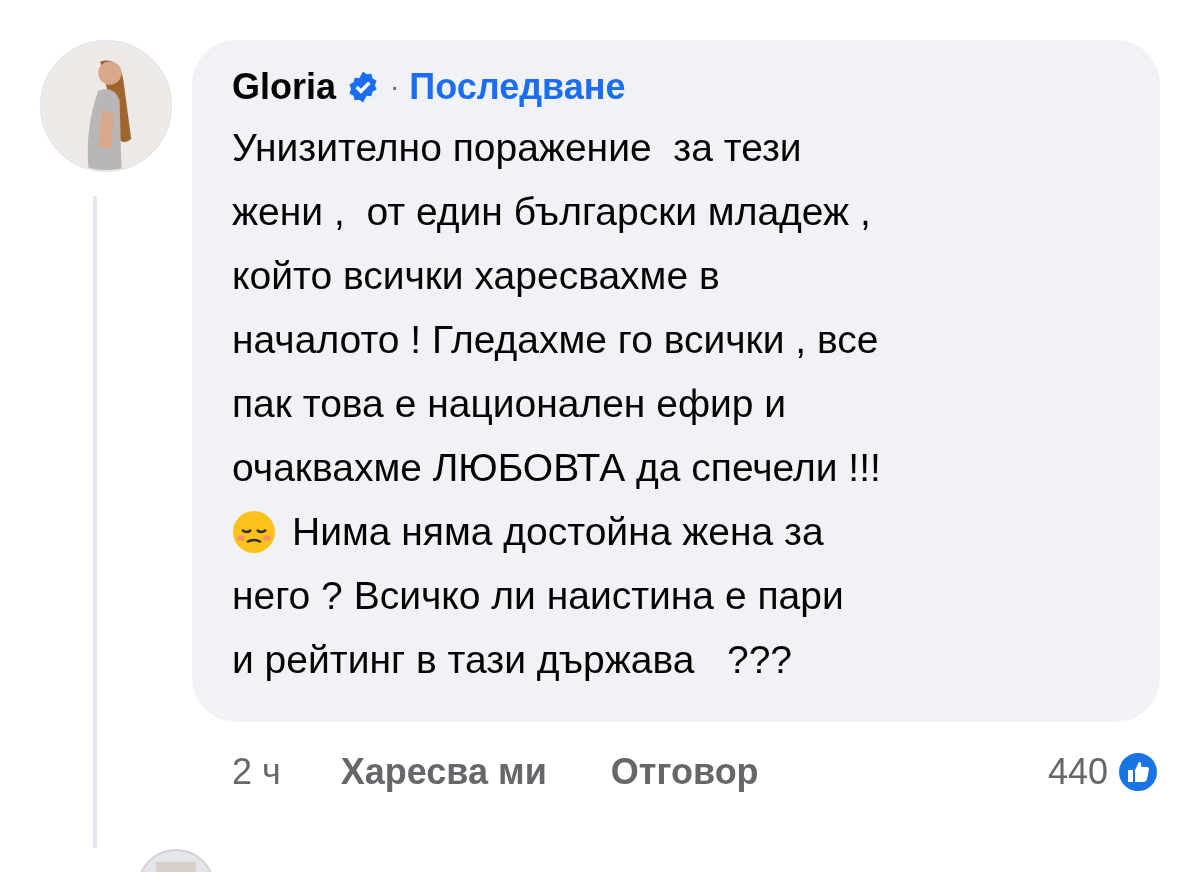  I want to click on reaction-count: 440, so click(1077, 772).